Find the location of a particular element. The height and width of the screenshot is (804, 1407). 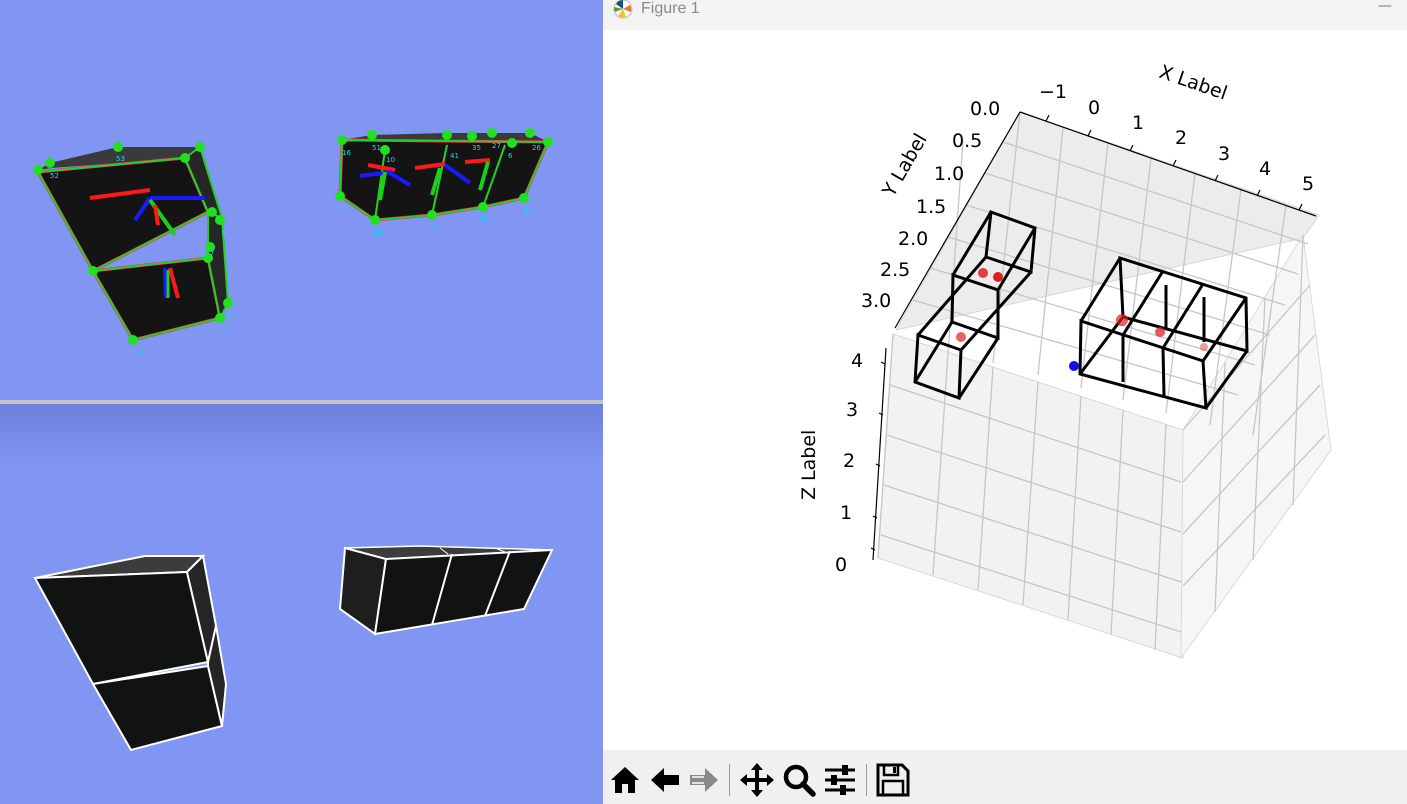

navigation-toolbar is located at coordinates (1005, 777).